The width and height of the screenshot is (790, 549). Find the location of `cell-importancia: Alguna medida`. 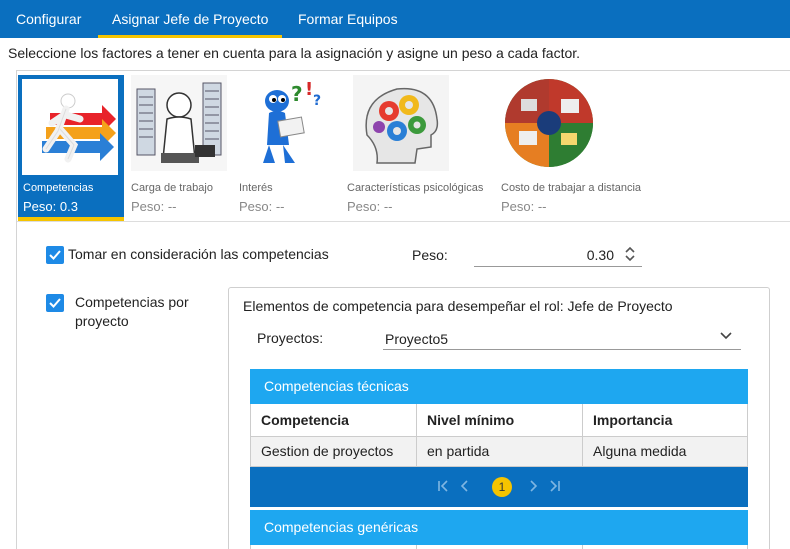

cell-importancia: Alguna medida is located at coordinates (665, 451).